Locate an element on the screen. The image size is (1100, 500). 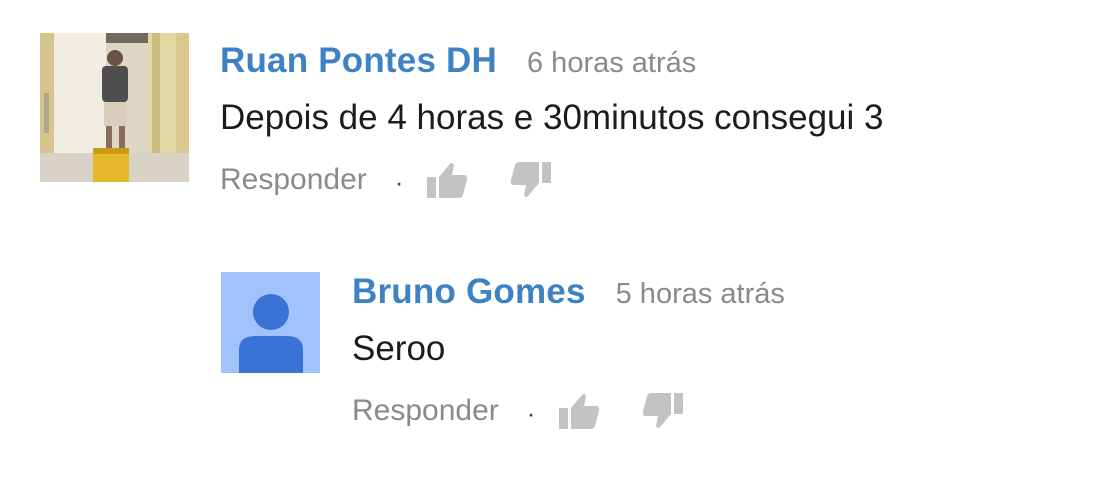
comment-header: Bruno Gomes 5 horas atrás is located at coordinates (568, 292).